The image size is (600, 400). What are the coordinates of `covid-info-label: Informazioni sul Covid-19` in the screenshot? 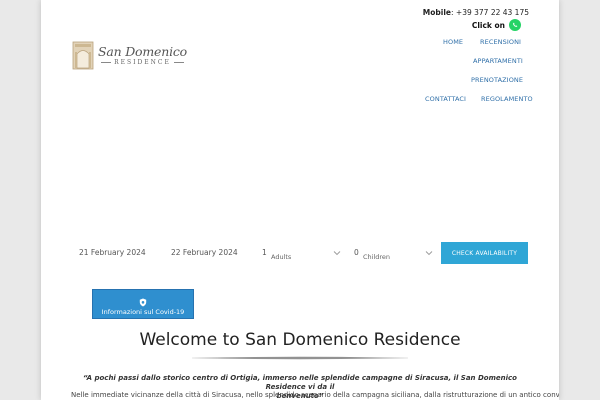 It's located at (143, 312).